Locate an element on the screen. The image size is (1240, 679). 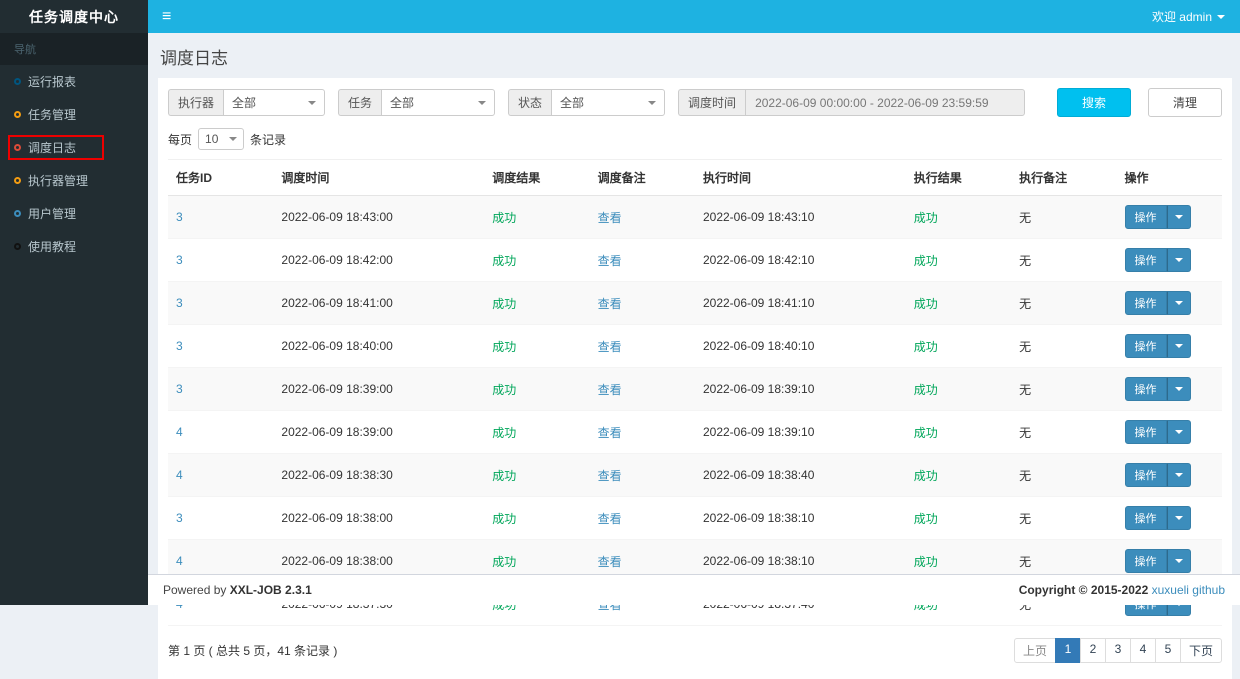
brand-logo: 任务调度中心 is located at coordinates (74, 16).